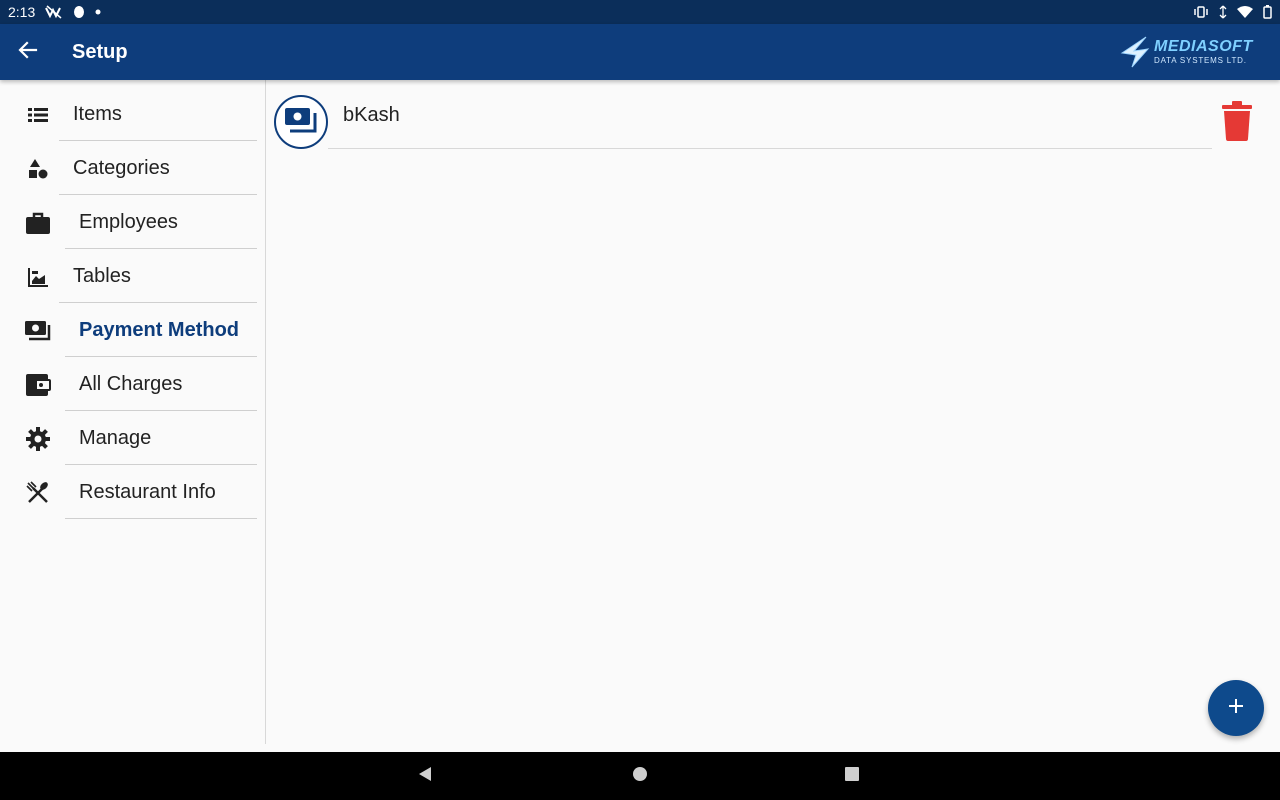 Image resolution: width=1280 pixels, height=800 pixels. Describe the element at coordinates (1135, 52) in the screenshot. I see `logo-mark-icon` at that location.